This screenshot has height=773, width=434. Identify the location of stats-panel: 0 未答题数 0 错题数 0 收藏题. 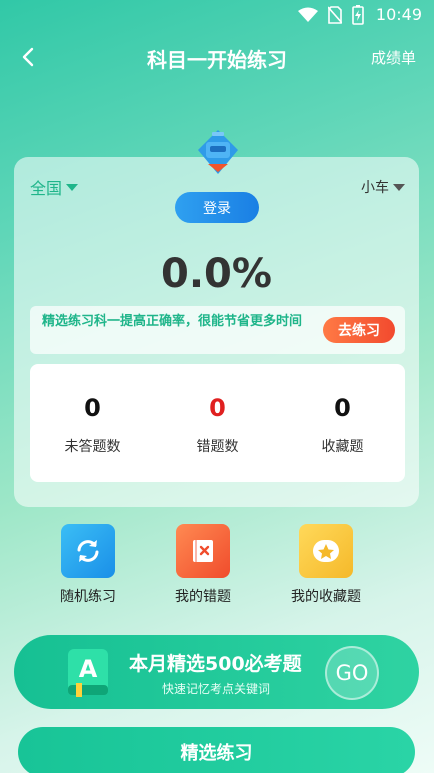
(217, 423).